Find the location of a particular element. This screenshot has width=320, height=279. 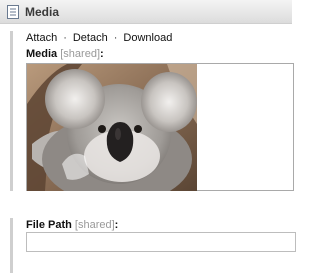

document-icon is located at coordinates (13, 11).